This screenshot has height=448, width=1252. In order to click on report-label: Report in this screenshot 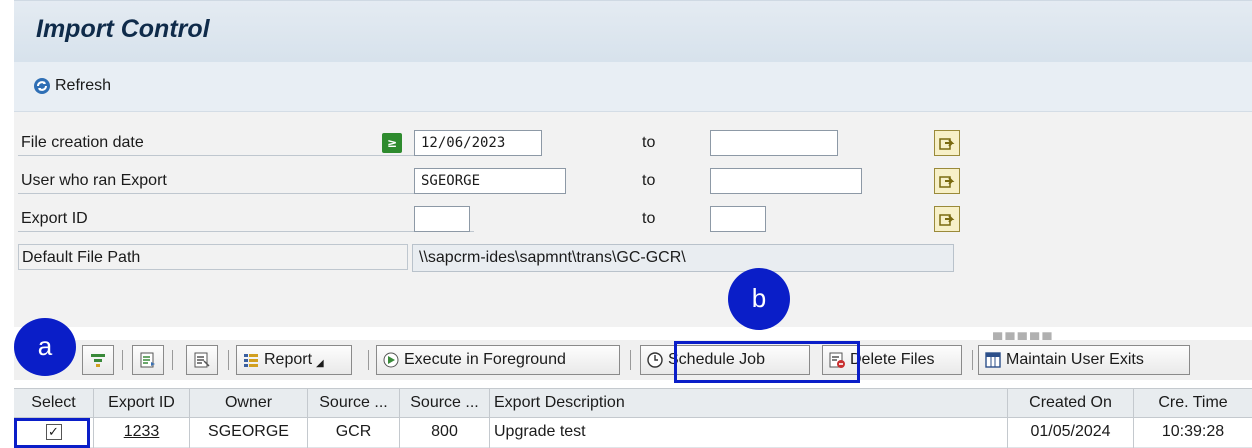, I will do `click(288, 359)`.